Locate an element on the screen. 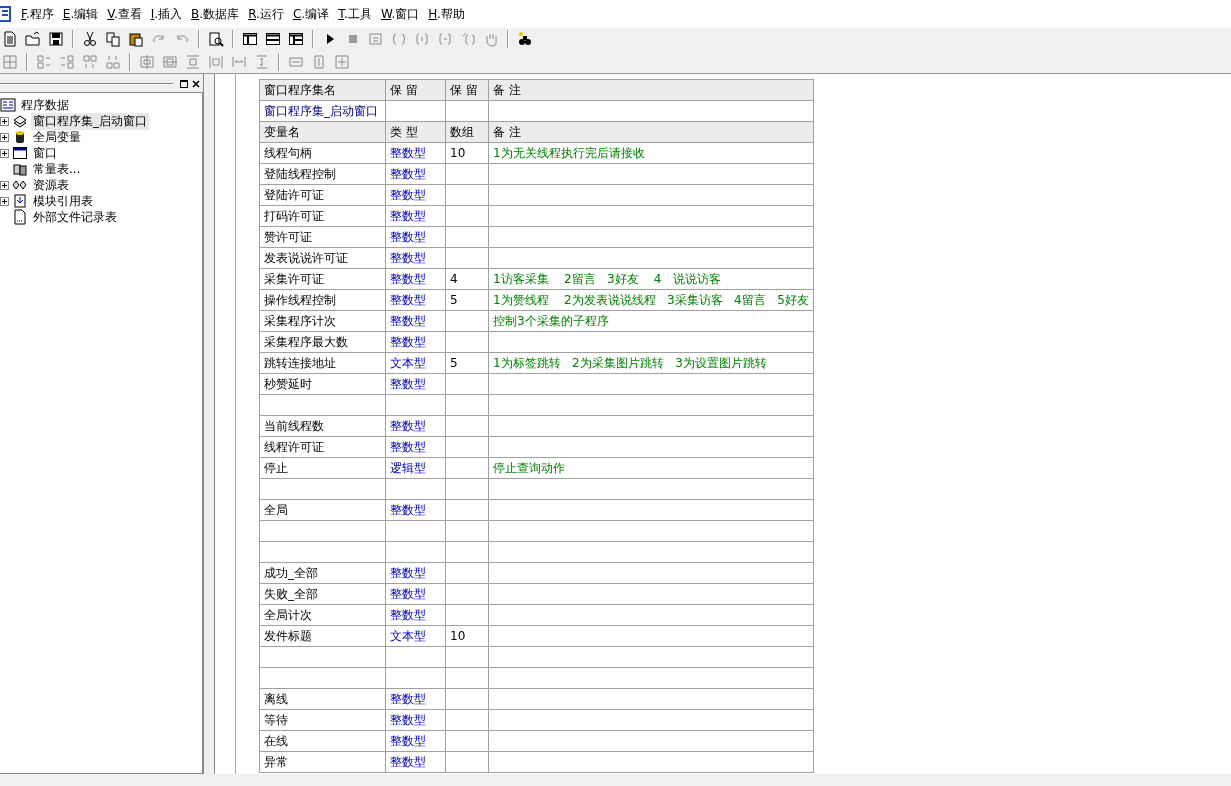  variable-name: 线程句柄 is located at coordinates (288, 152).